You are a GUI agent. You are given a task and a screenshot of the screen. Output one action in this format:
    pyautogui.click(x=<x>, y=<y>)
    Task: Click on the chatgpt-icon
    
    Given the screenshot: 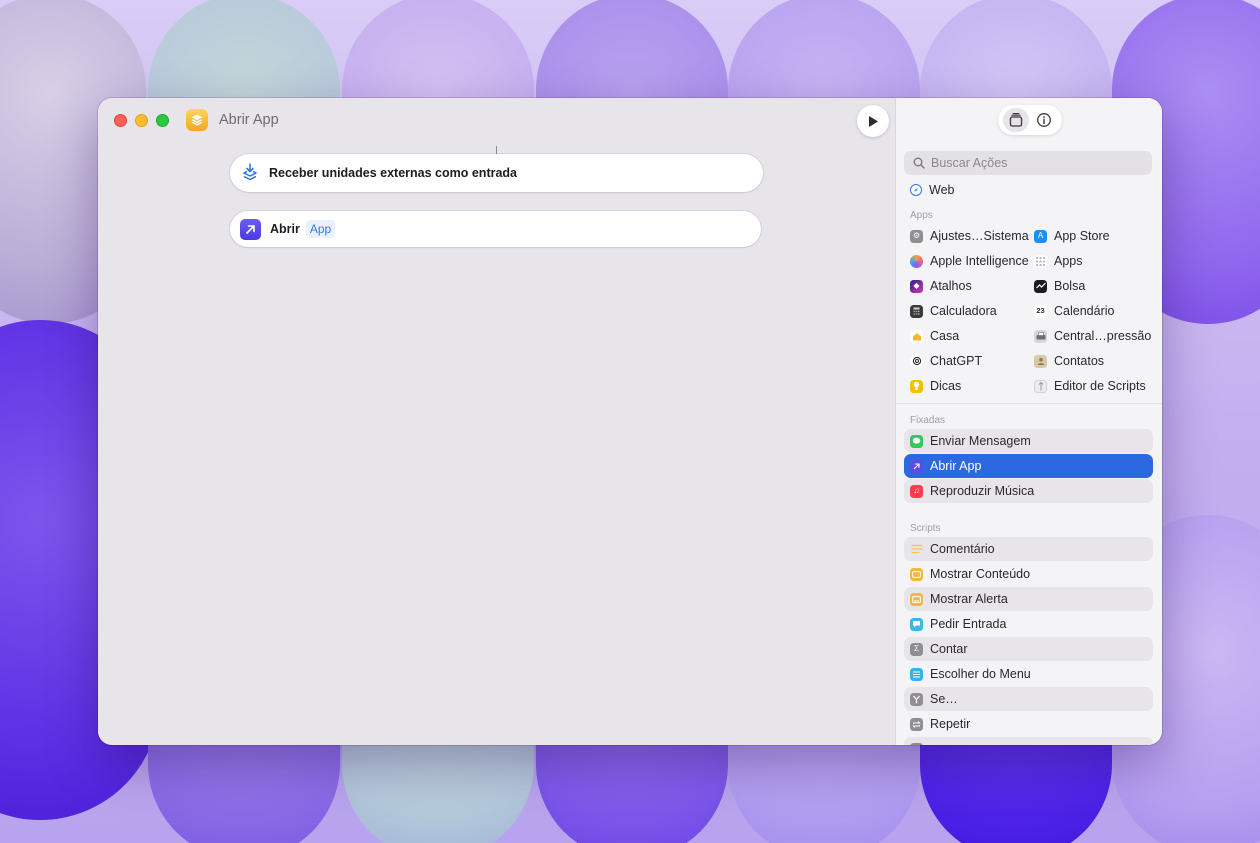 What is the action you would take?
    pyautogui.click(x=916, y=361)
    